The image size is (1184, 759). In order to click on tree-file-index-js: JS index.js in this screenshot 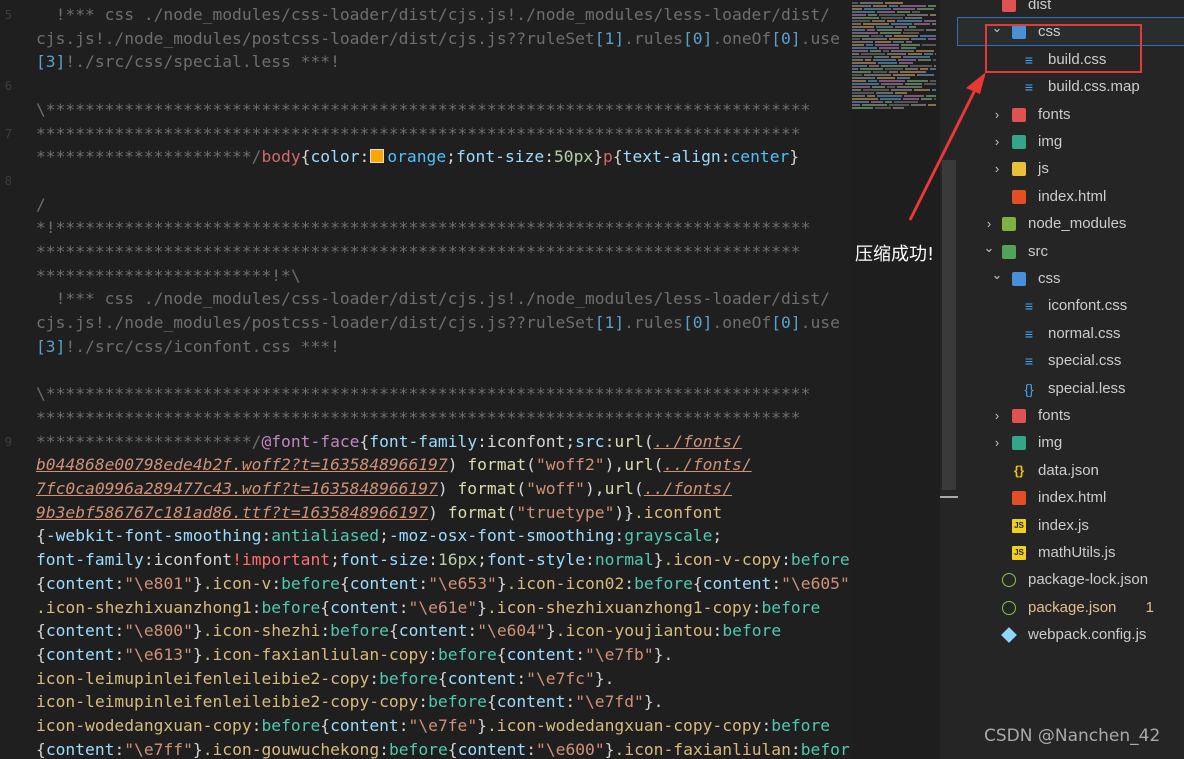, I will do `click(1071, 525)`.